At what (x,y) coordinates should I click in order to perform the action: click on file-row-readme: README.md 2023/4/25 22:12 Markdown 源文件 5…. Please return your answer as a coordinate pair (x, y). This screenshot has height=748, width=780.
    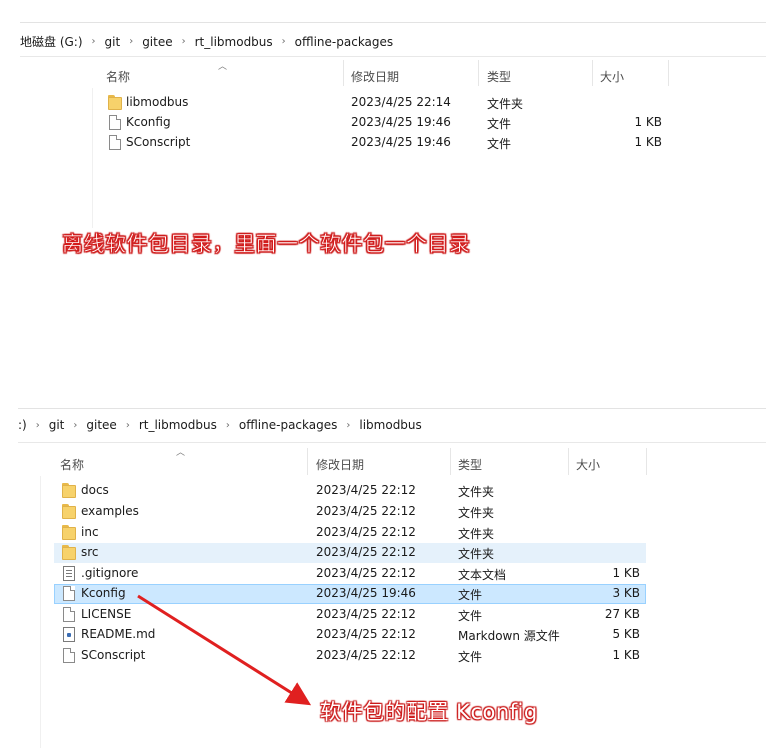
    Looking at the image, I should click on (350, 635).